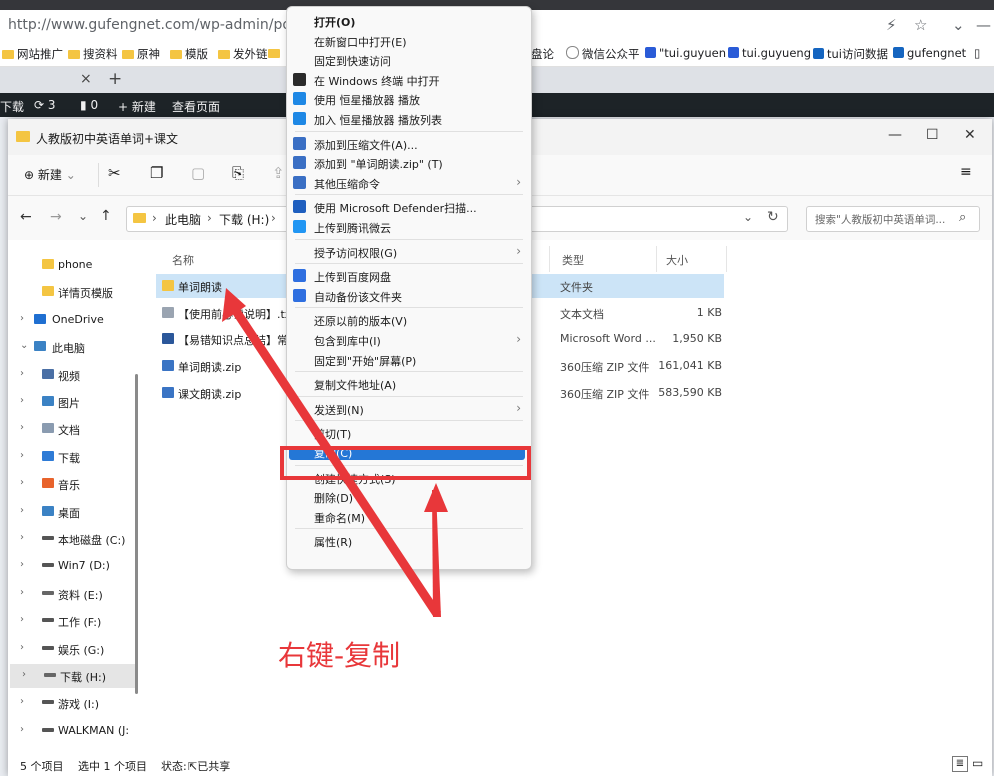 Image resolution: width=994 pixels, height=776 pixels. What do you see at coordinates (405, 463) in the screenshot?
I see `annotation-highlight-box` at bounding box center [405, 463].